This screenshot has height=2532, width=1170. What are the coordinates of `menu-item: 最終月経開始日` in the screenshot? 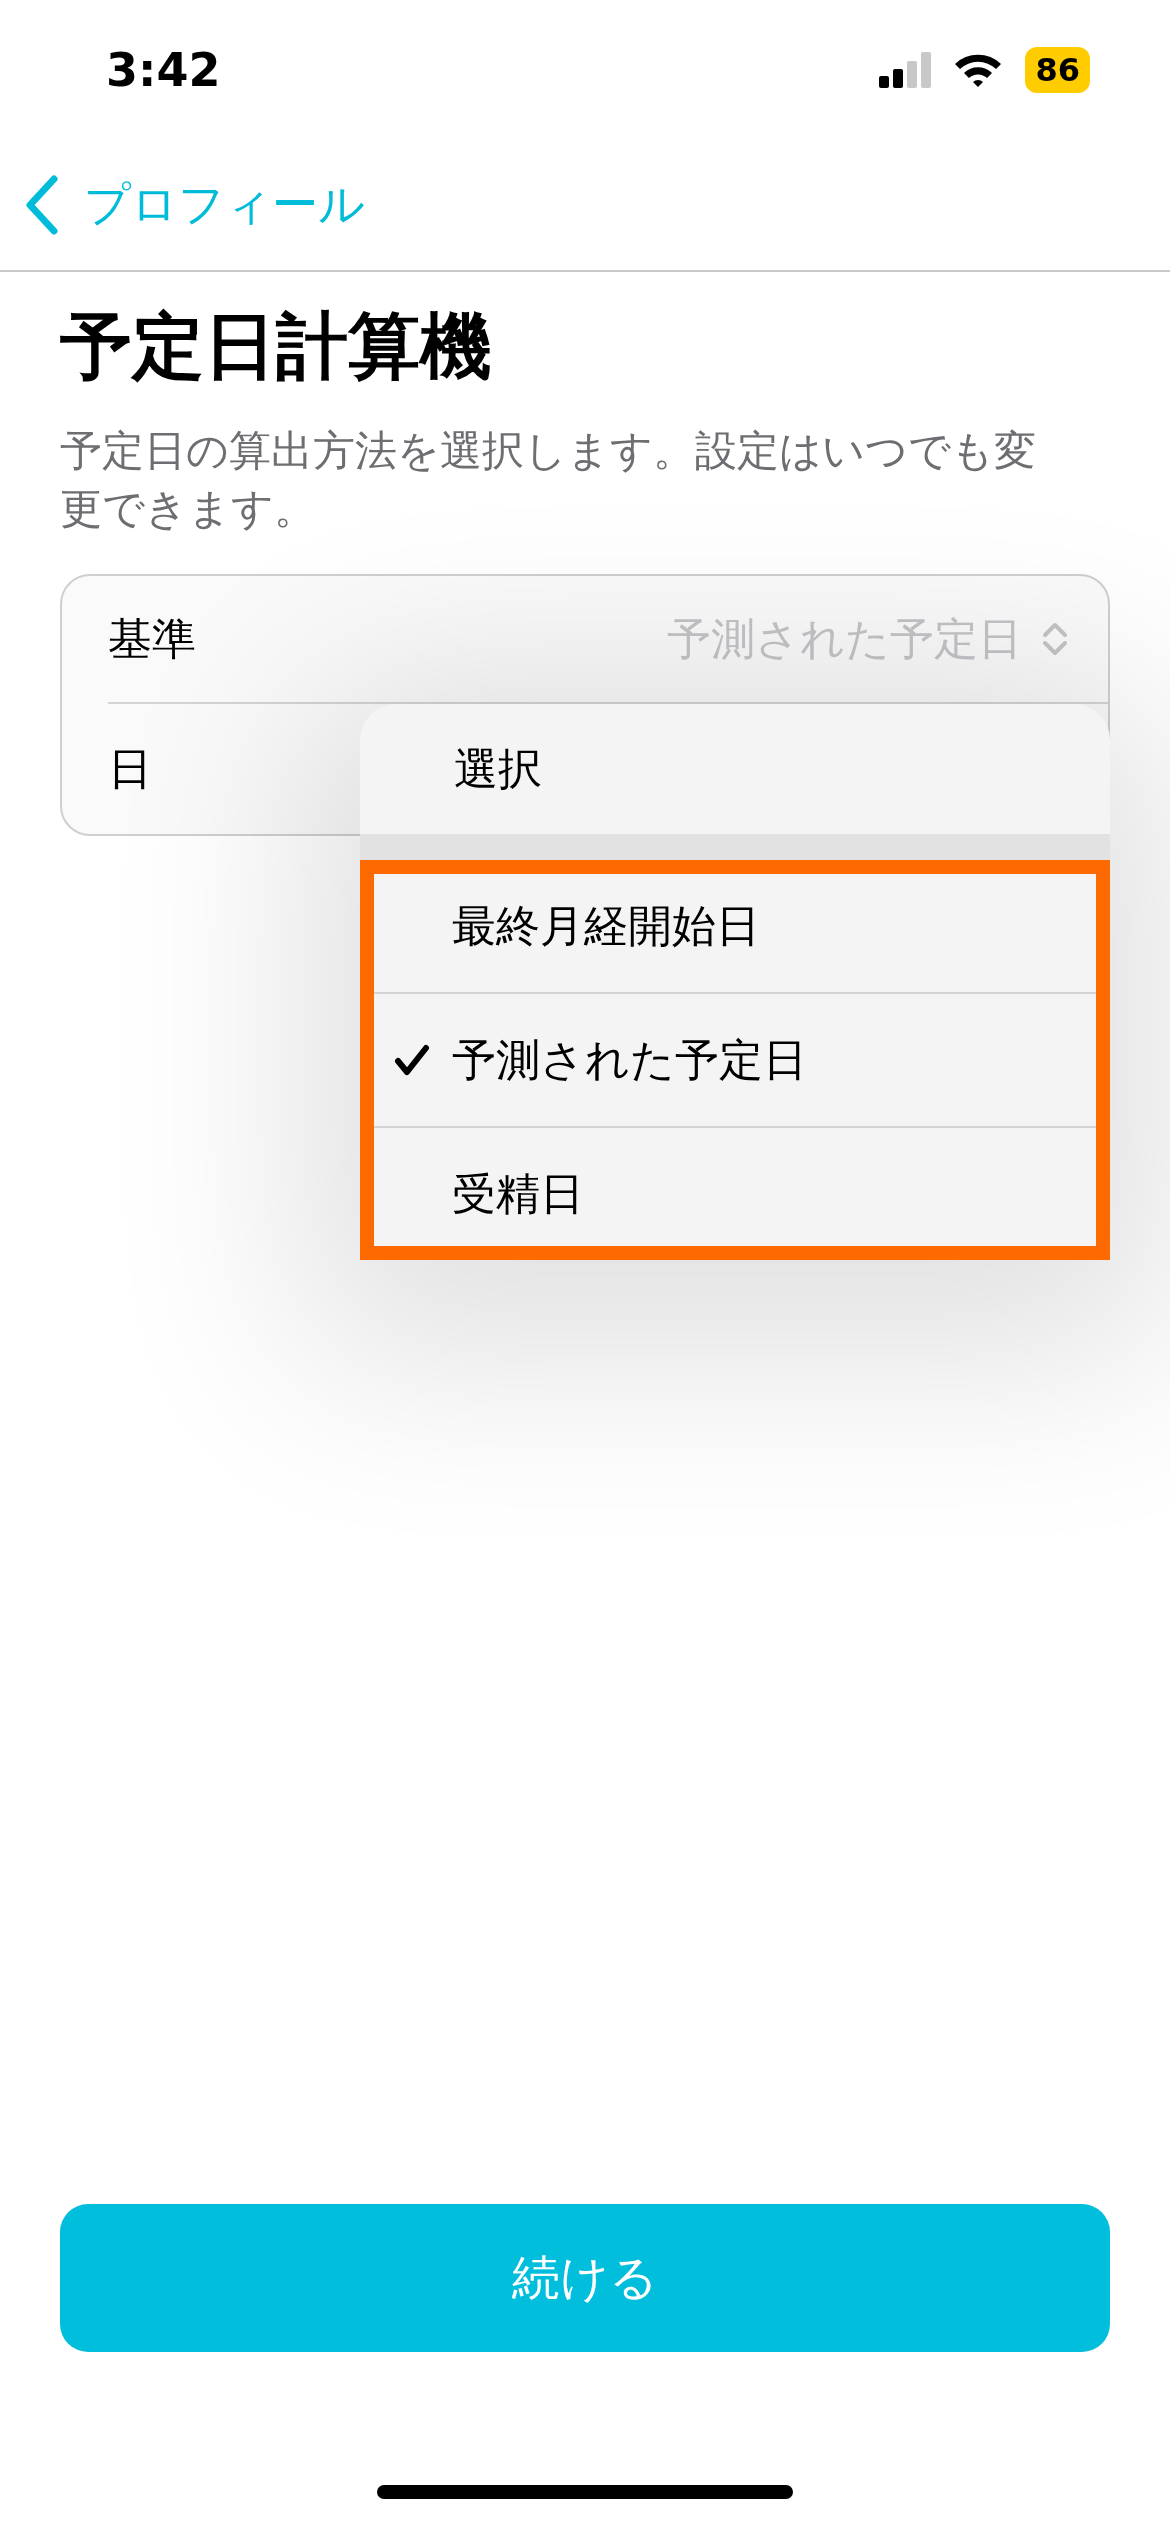 It's located at (735, 926).